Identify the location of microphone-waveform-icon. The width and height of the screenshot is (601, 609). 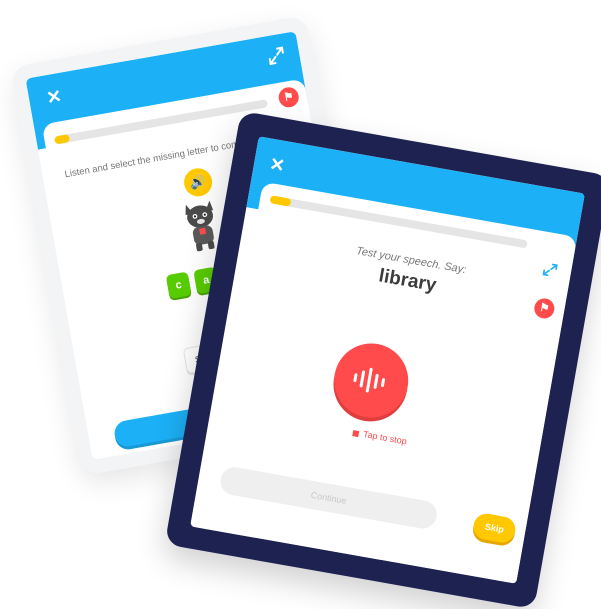
(369, 380).